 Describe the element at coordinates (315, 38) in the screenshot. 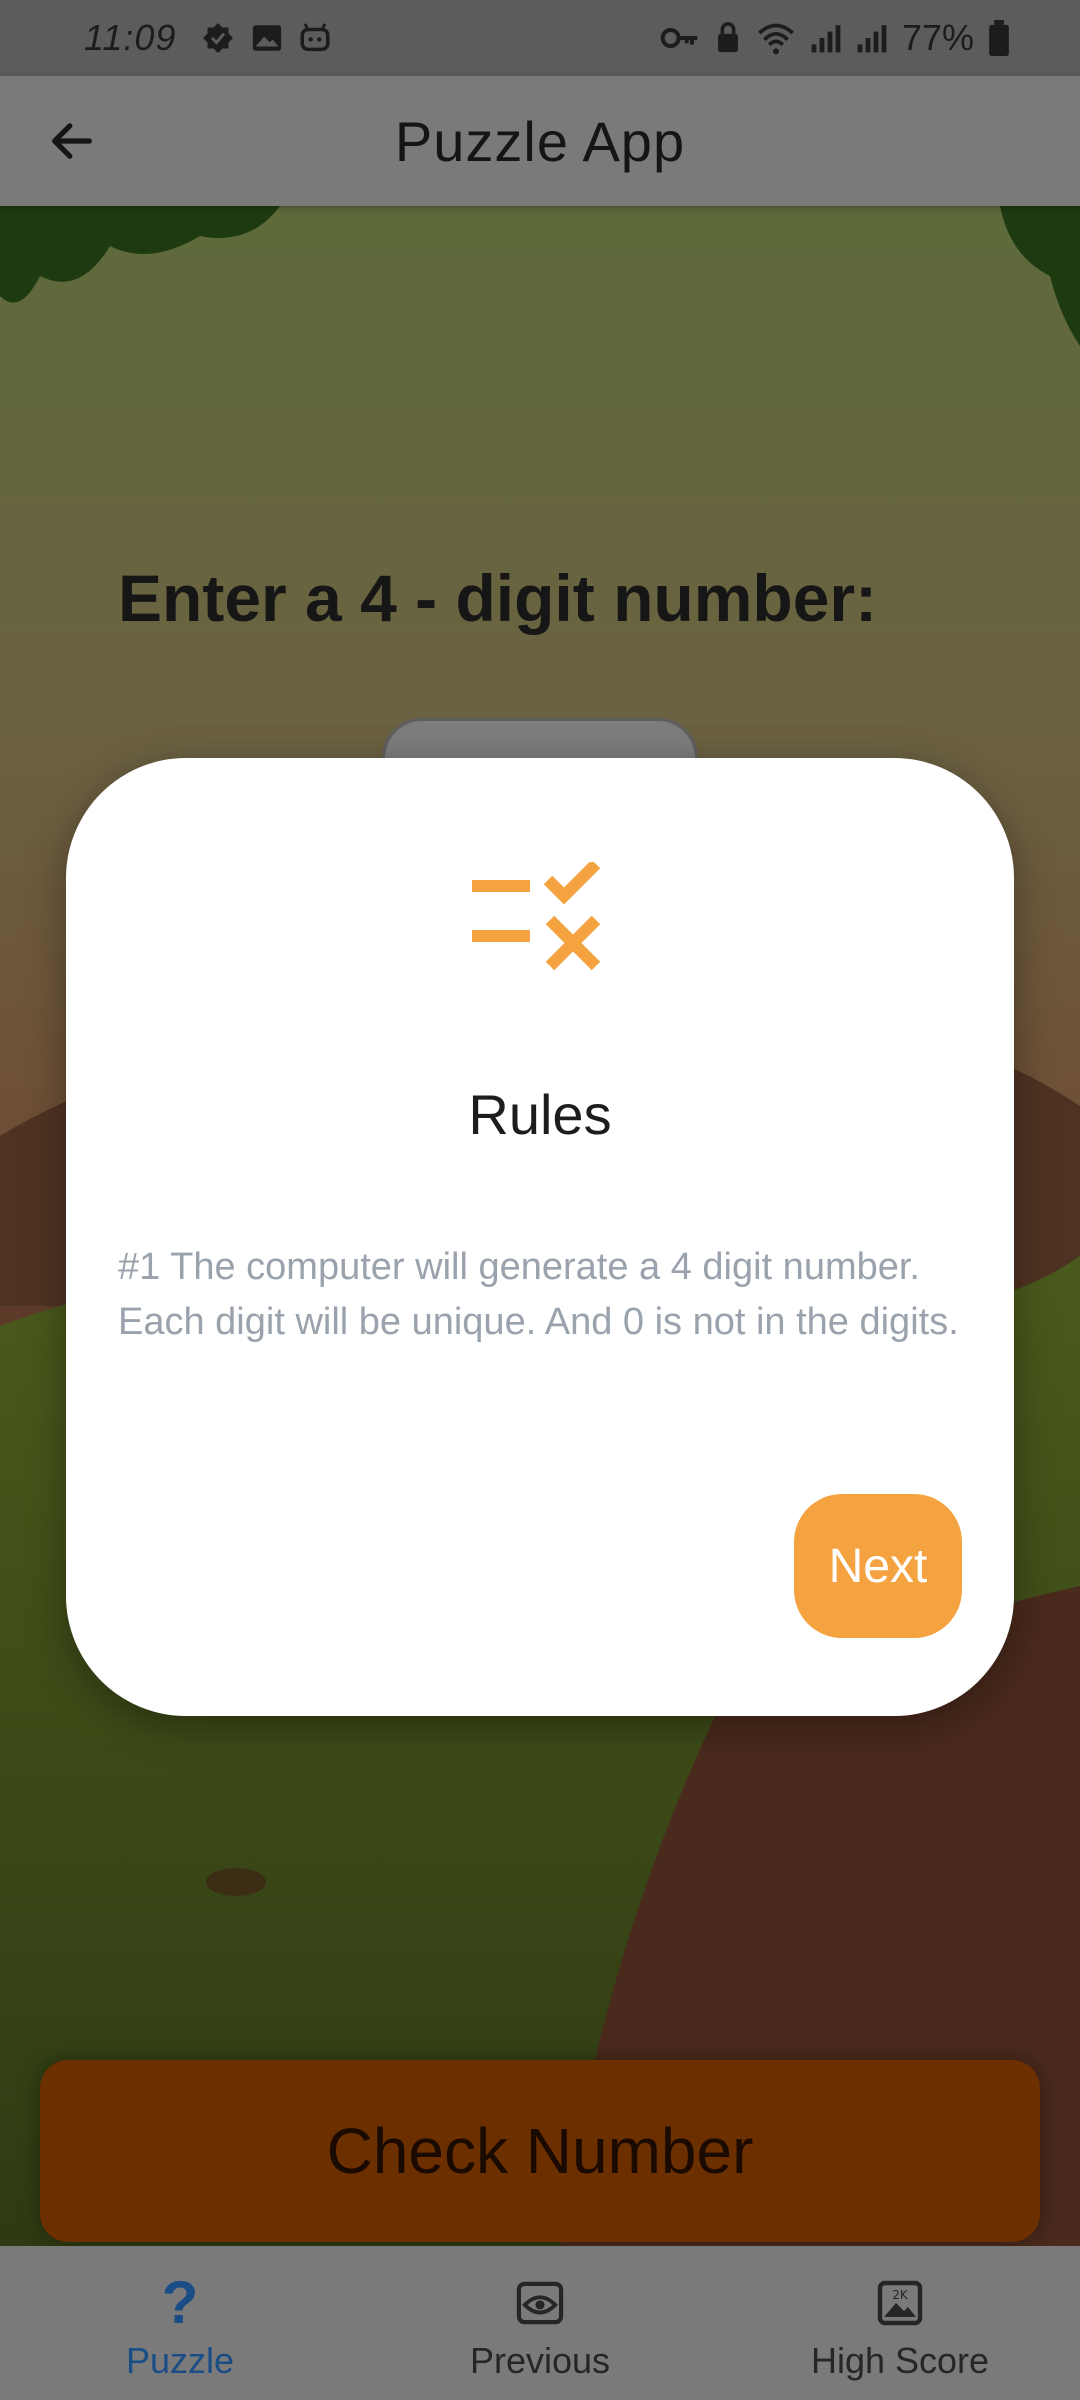

I see `robot-icon` at that location.